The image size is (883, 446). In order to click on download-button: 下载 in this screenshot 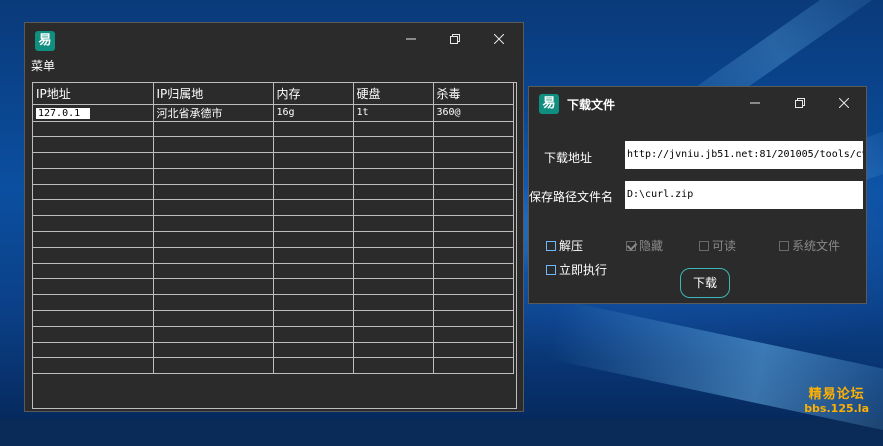, I will do `click(705, 283)`.